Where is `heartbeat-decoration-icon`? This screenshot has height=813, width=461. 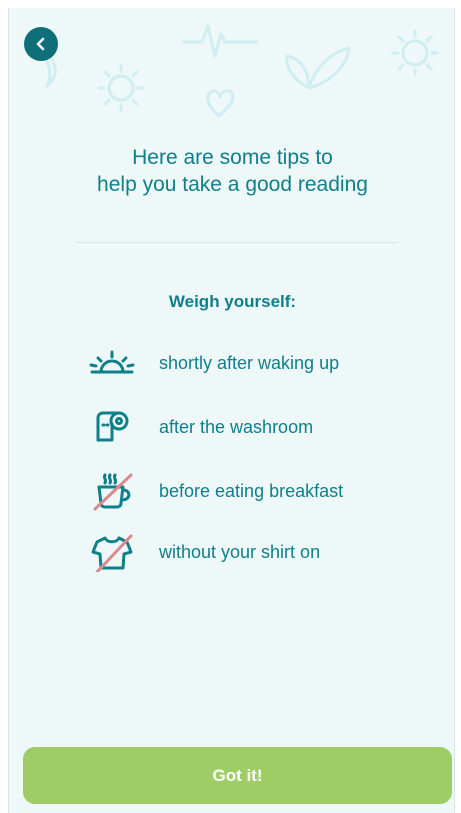
heartbeat-decoration-icon is located at coordinates (220, 41).